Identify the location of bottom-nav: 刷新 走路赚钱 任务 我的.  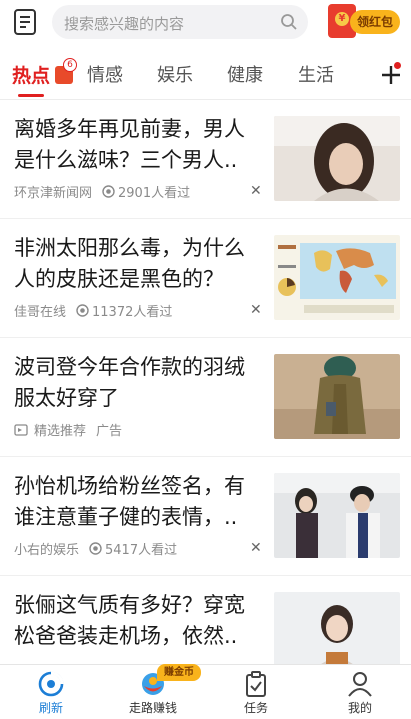
(205, 691).